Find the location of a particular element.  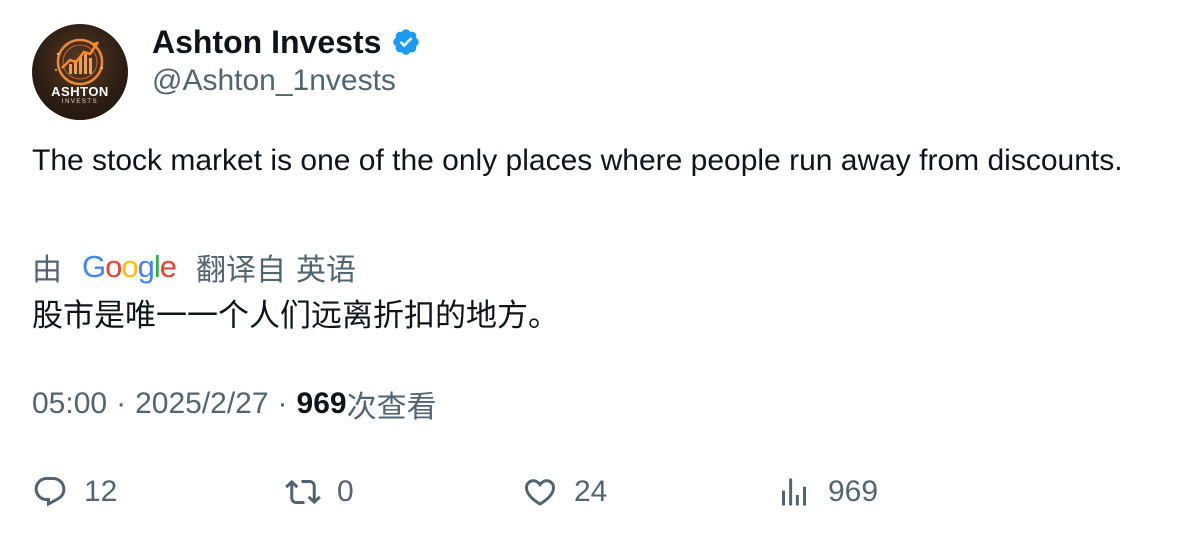

views-count: 969 is located at coordinates (321, 403).